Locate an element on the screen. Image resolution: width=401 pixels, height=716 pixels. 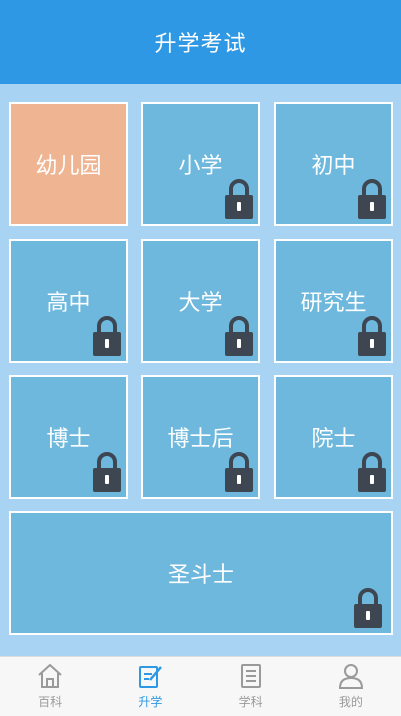
bottom-tab-bar: 百科 升学 学科 我的 is located at coordinates (200, 686).